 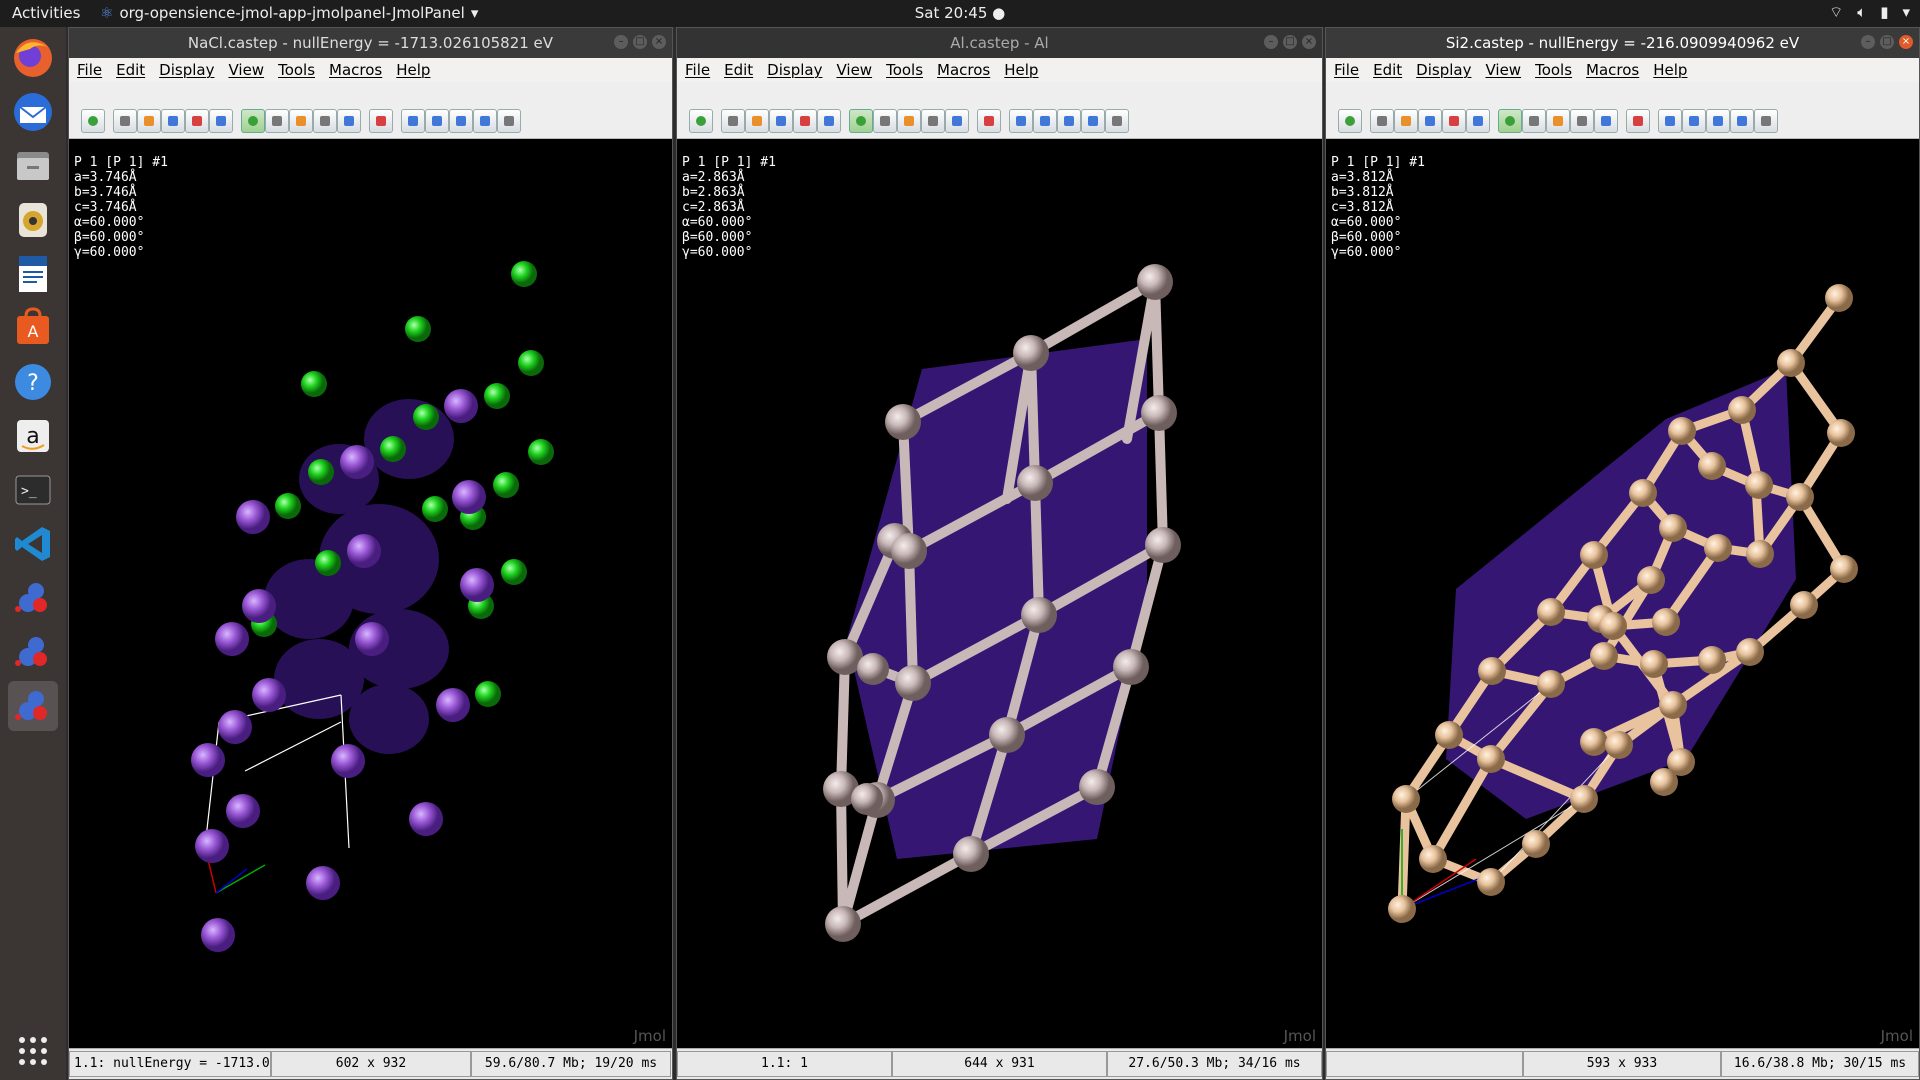 I want to click on system-tray: ⌔ 🔈︎ ▮ ▾, so click(x=1869, y=12).